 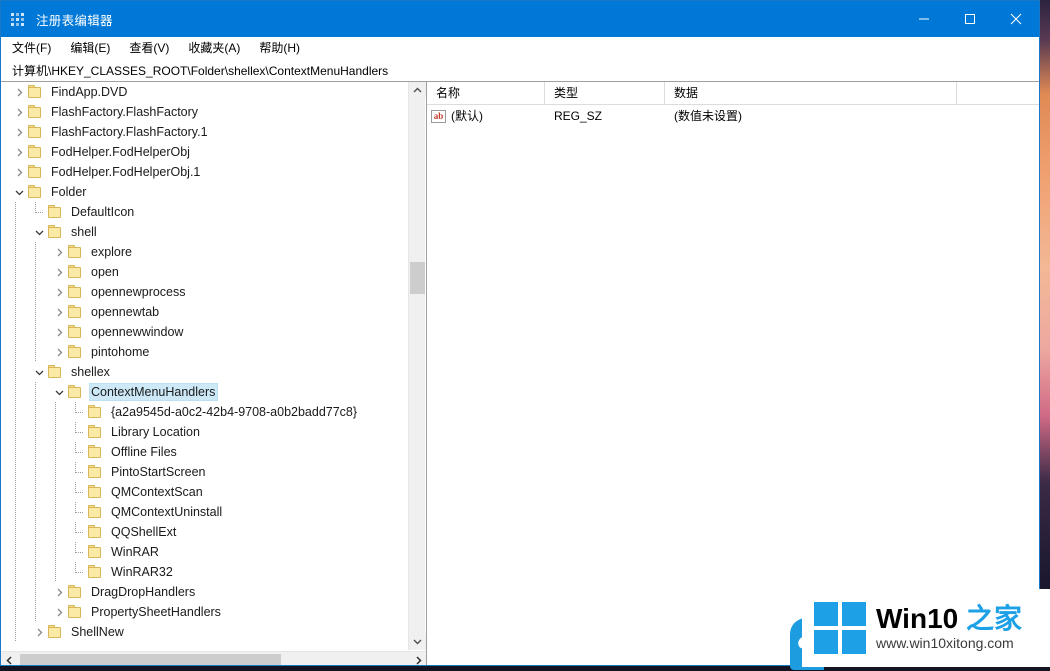 I want to click on tree-item: Folder, so click(x=203, y=192).